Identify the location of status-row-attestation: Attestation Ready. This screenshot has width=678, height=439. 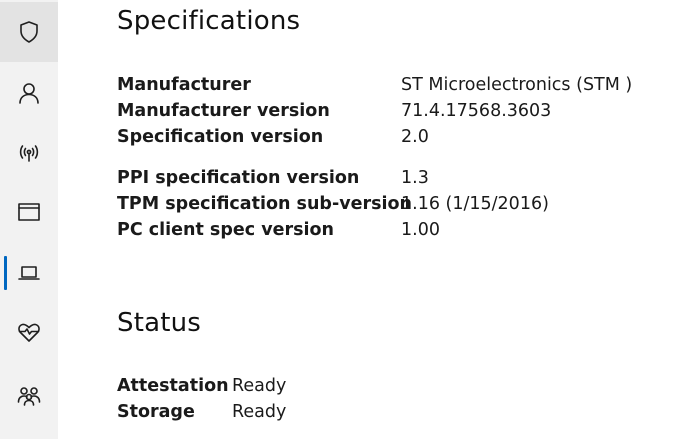
(397, 386).